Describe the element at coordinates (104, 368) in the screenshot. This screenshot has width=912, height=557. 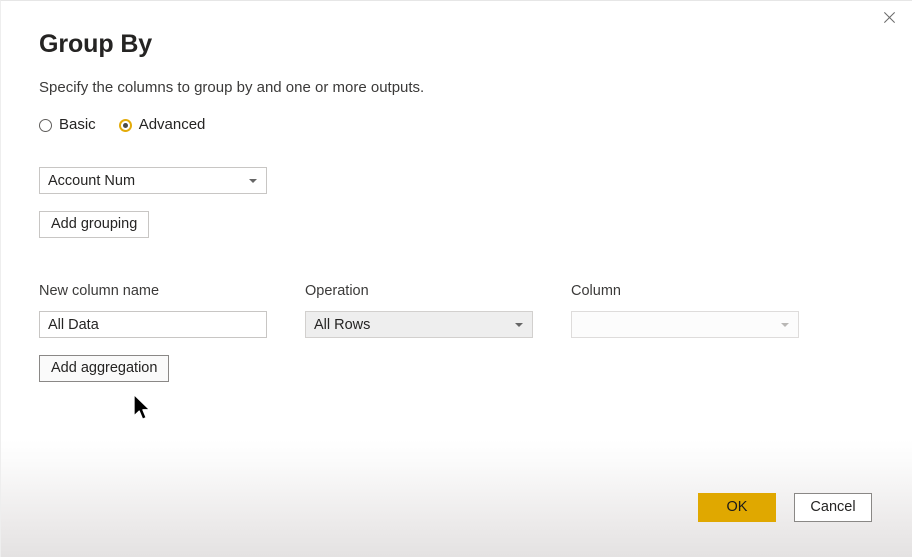
I see `add-aggregation-button: Add aggregation` at that location.